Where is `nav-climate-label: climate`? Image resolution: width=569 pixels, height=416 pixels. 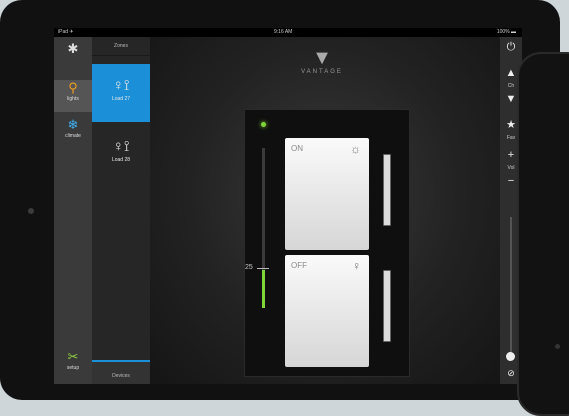
nav-climate-label: climate is located at coordinates (73, 136).